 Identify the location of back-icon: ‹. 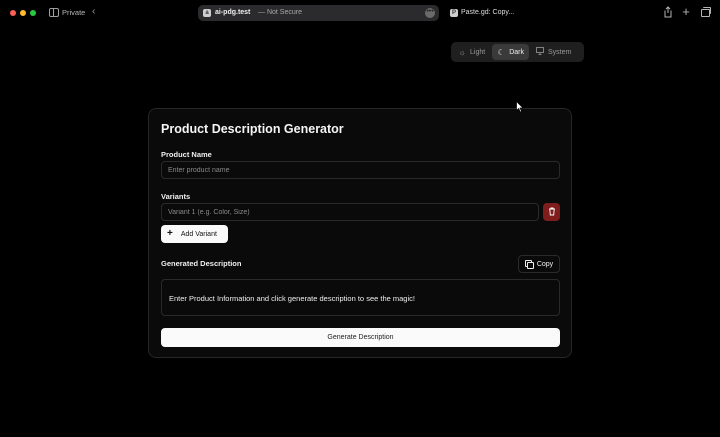
(93, 12).